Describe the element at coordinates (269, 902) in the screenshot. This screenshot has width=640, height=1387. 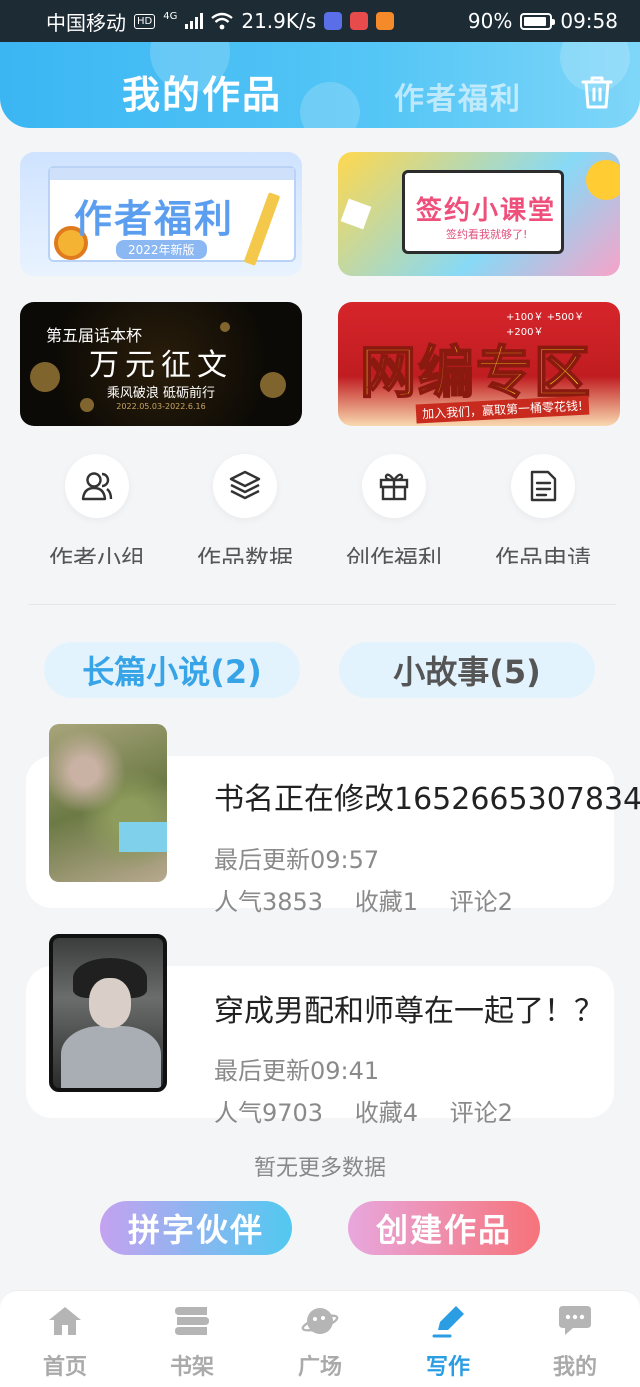
I see `work-popularity: 人气3853` at that location.